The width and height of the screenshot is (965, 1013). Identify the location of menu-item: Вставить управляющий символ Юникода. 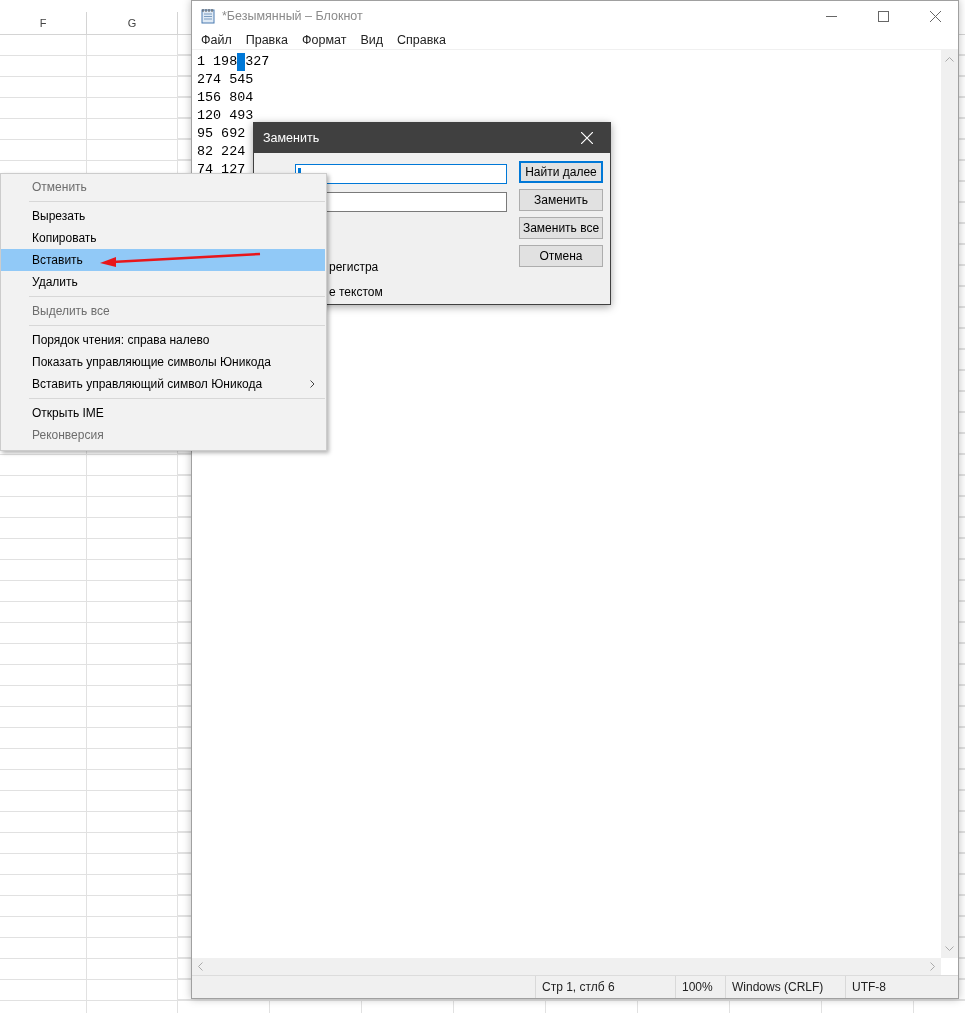
(163, 384).